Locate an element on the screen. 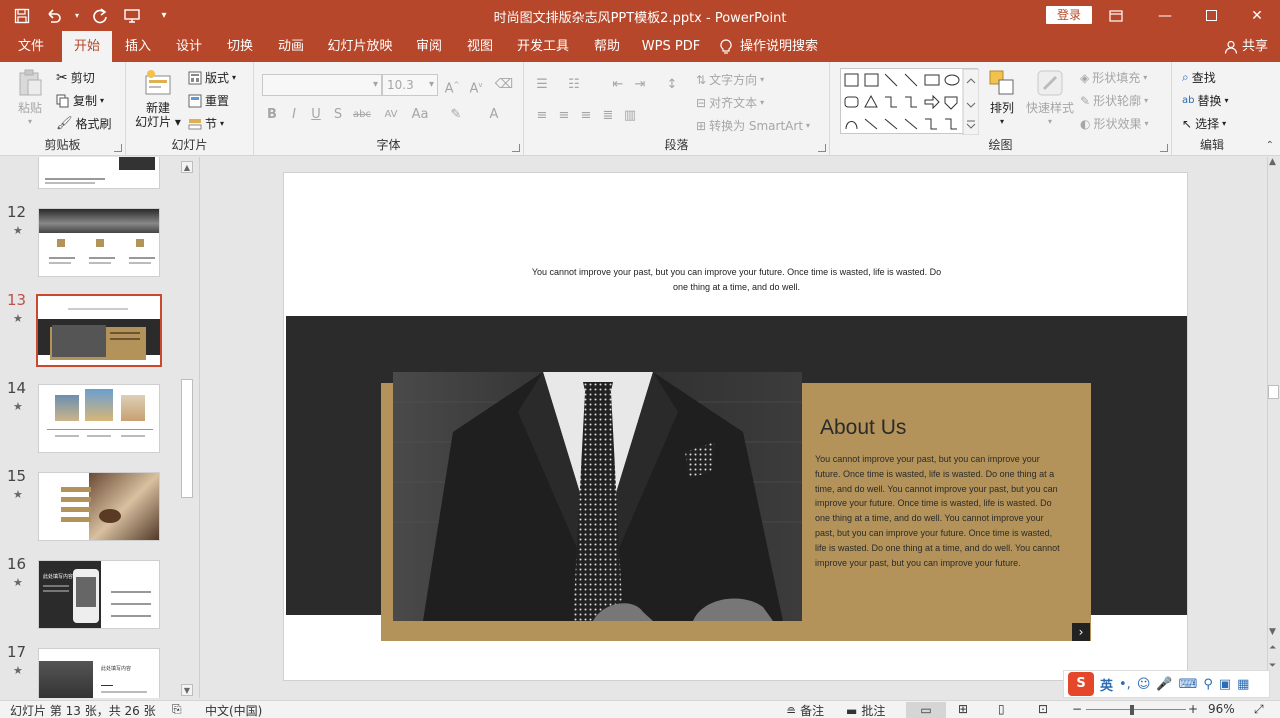  font-size-combo: 10.3 ▾ is located at coordinates (410, 85).